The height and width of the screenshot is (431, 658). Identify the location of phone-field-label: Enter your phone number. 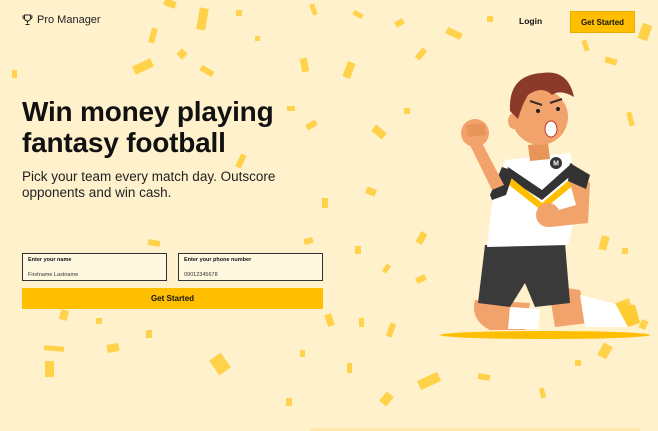
(218, 260).